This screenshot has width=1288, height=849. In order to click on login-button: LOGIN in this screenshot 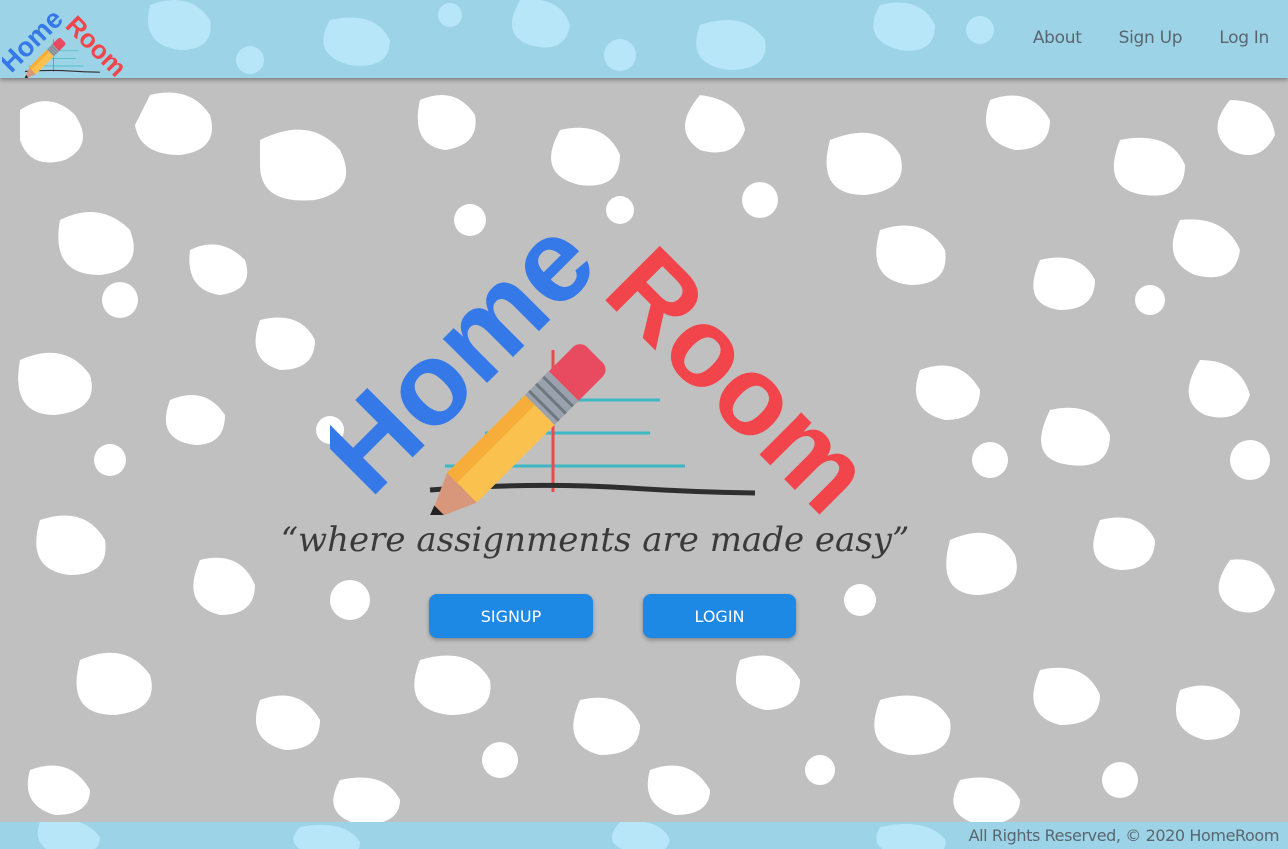, I will do `click(719, 616)`.